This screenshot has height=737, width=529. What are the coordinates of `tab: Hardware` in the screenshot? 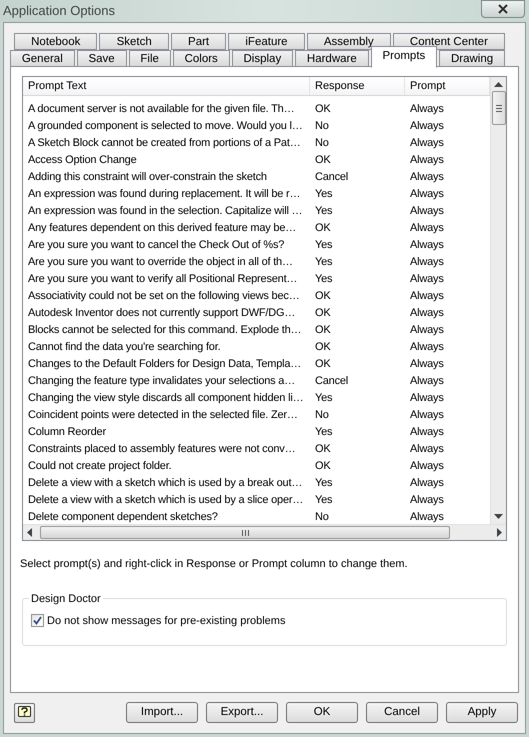 It's located at (332, 58).